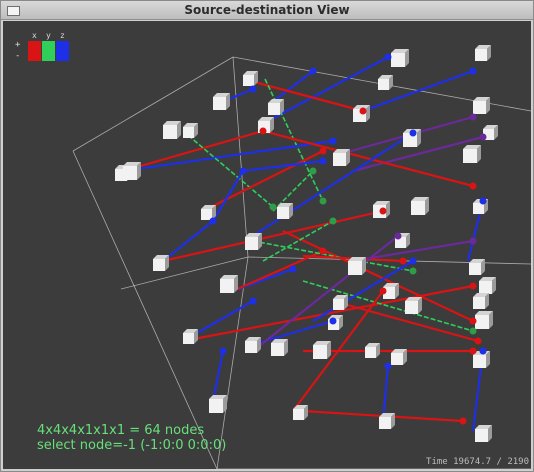  I want to click on y-color-swatch, so click(48, 51).